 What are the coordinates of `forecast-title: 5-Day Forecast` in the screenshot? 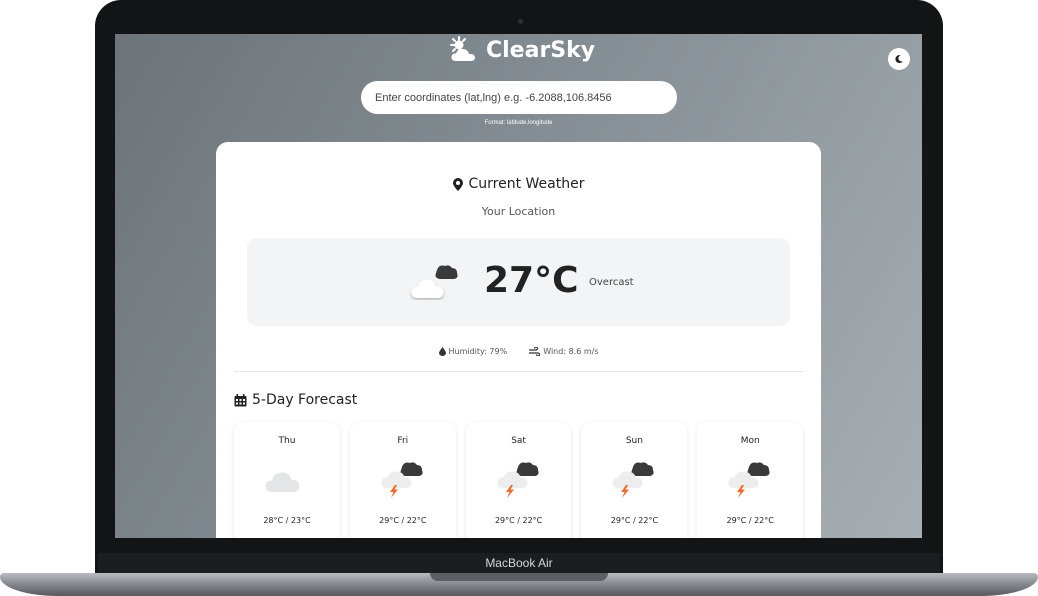 It's located at (305, 400).